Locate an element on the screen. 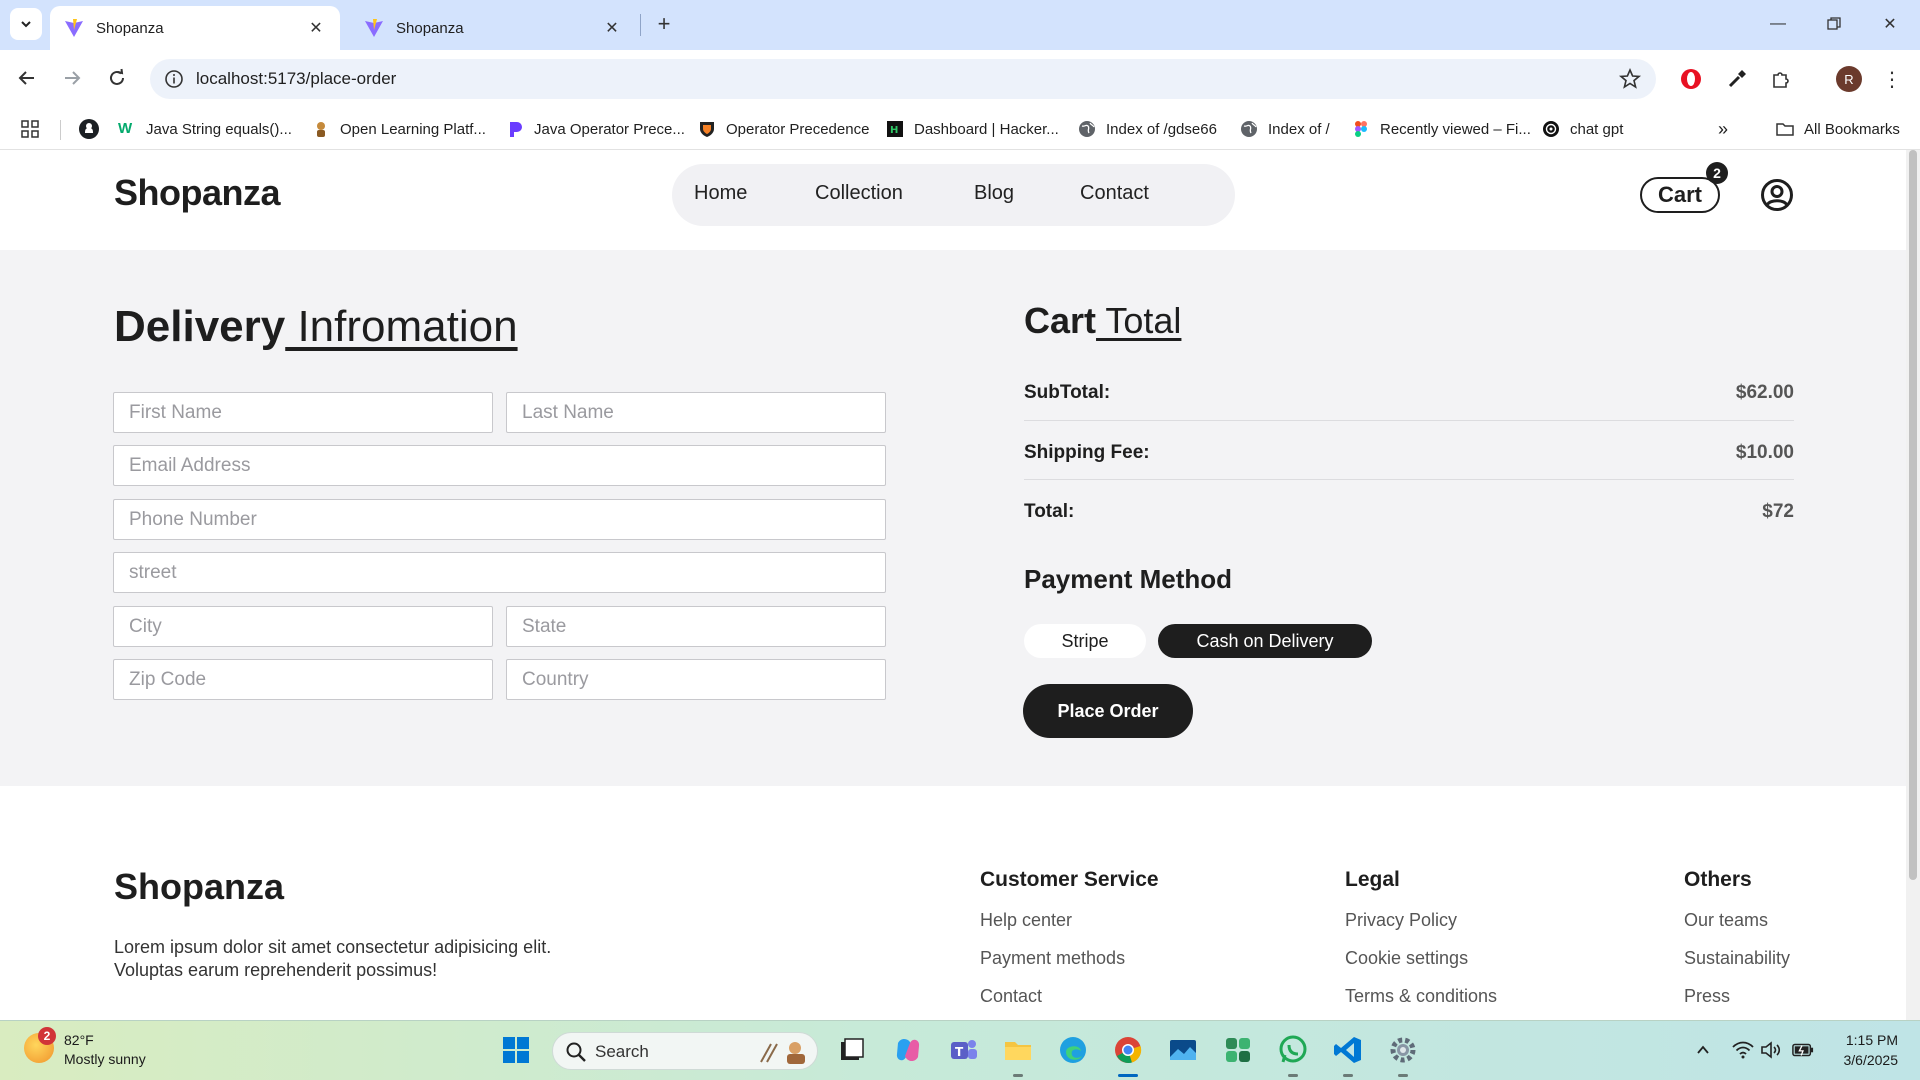  tab-title: Shopanza is located at coordinates (130, 28).